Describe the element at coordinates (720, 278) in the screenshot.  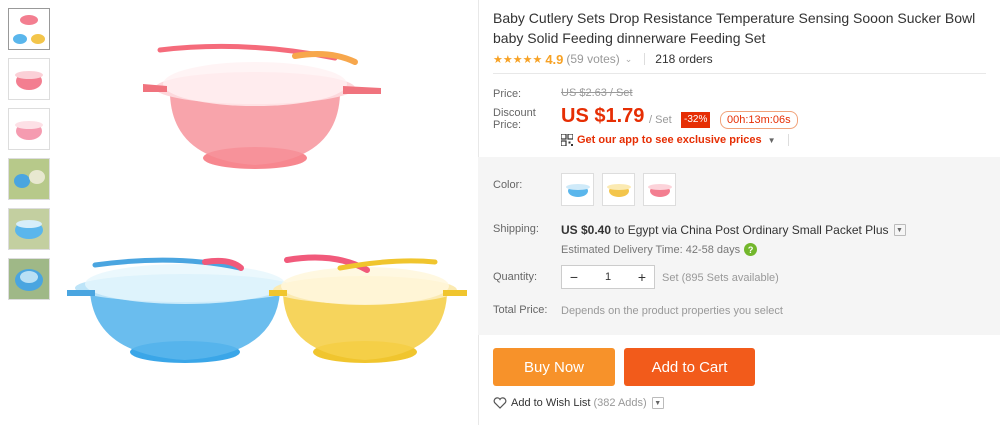
I see `stock-available: Set (895 Sets available)` at that location.